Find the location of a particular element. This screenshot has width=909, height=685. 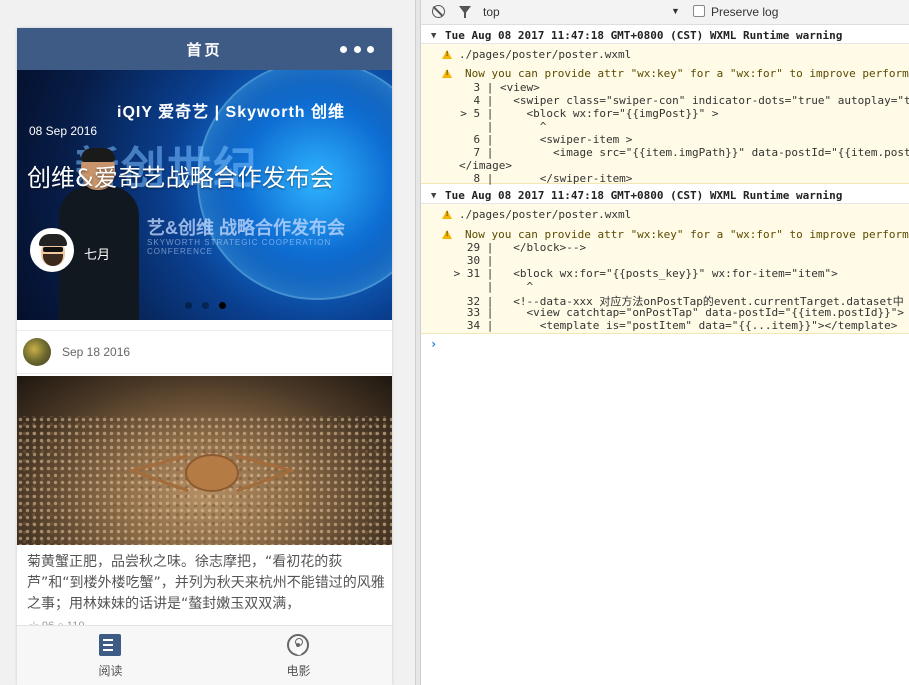

banner-date: 08 Sep 2016 is located at coordinates (63, 131).